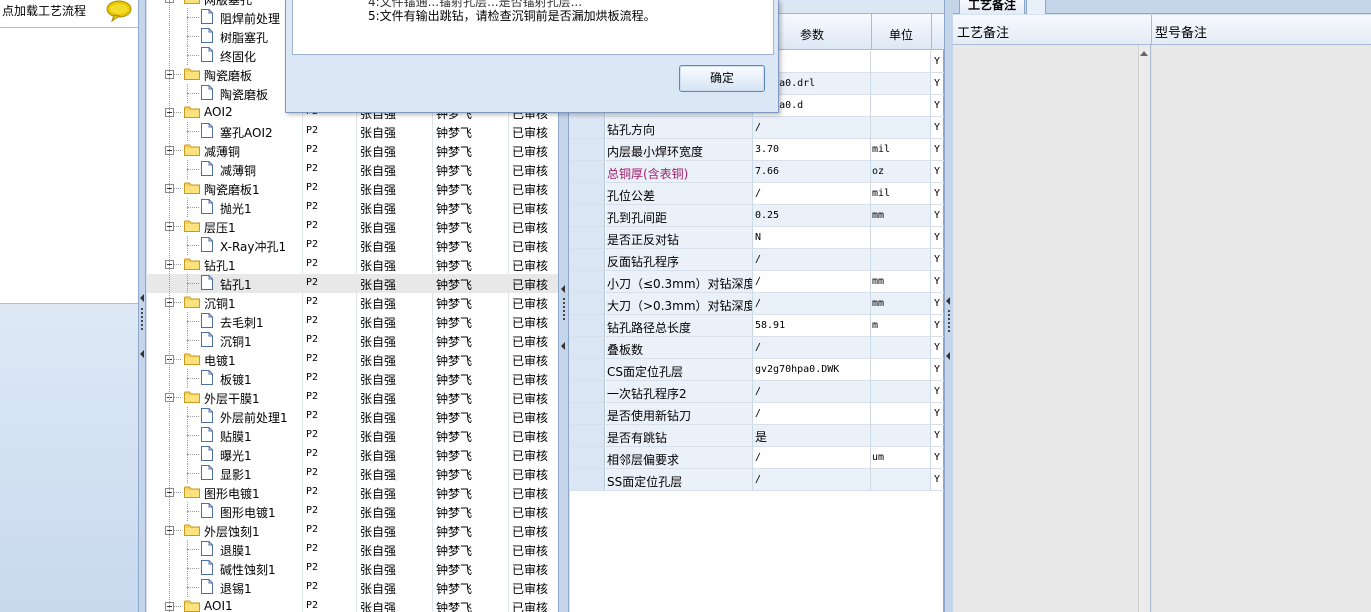  What do you see at coordinates (352, 587) in the screenshot?
I see `tree-step-row: 退锡1 P2 张自强 钟梦飞 已审核` at bounding box center [352, 587].